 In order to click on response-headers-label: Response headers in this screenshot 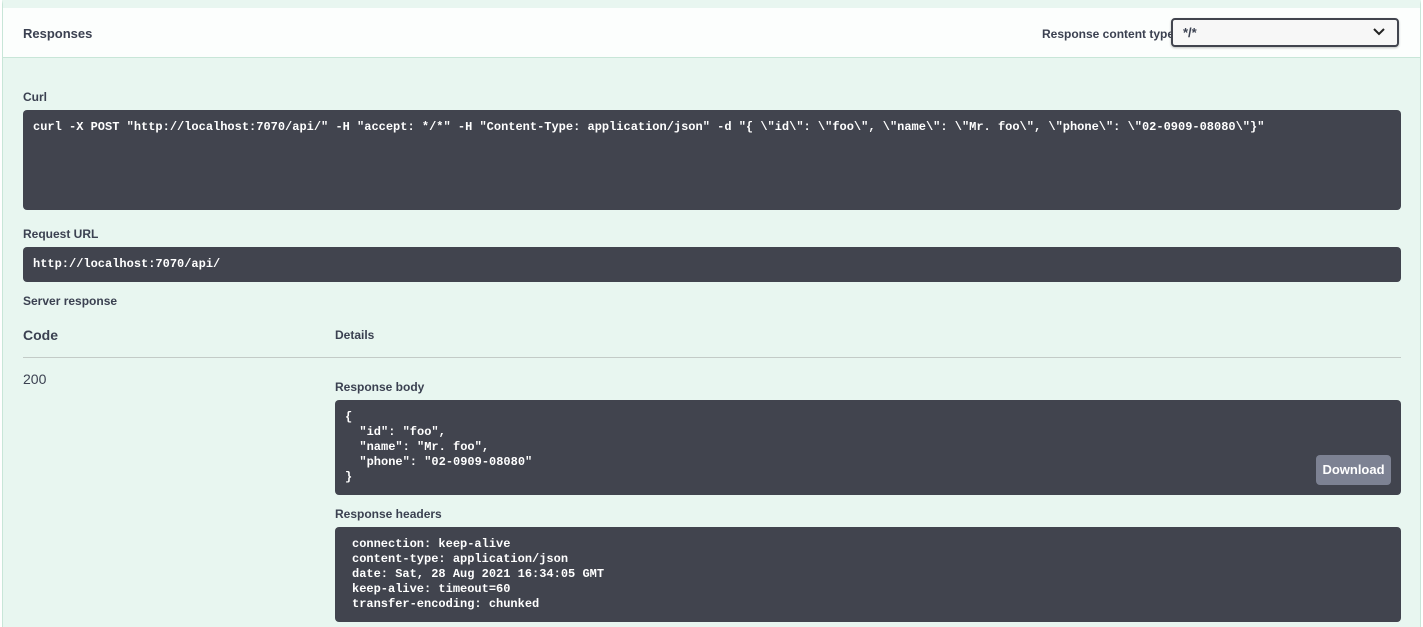, I will do `click(388, 514)`.